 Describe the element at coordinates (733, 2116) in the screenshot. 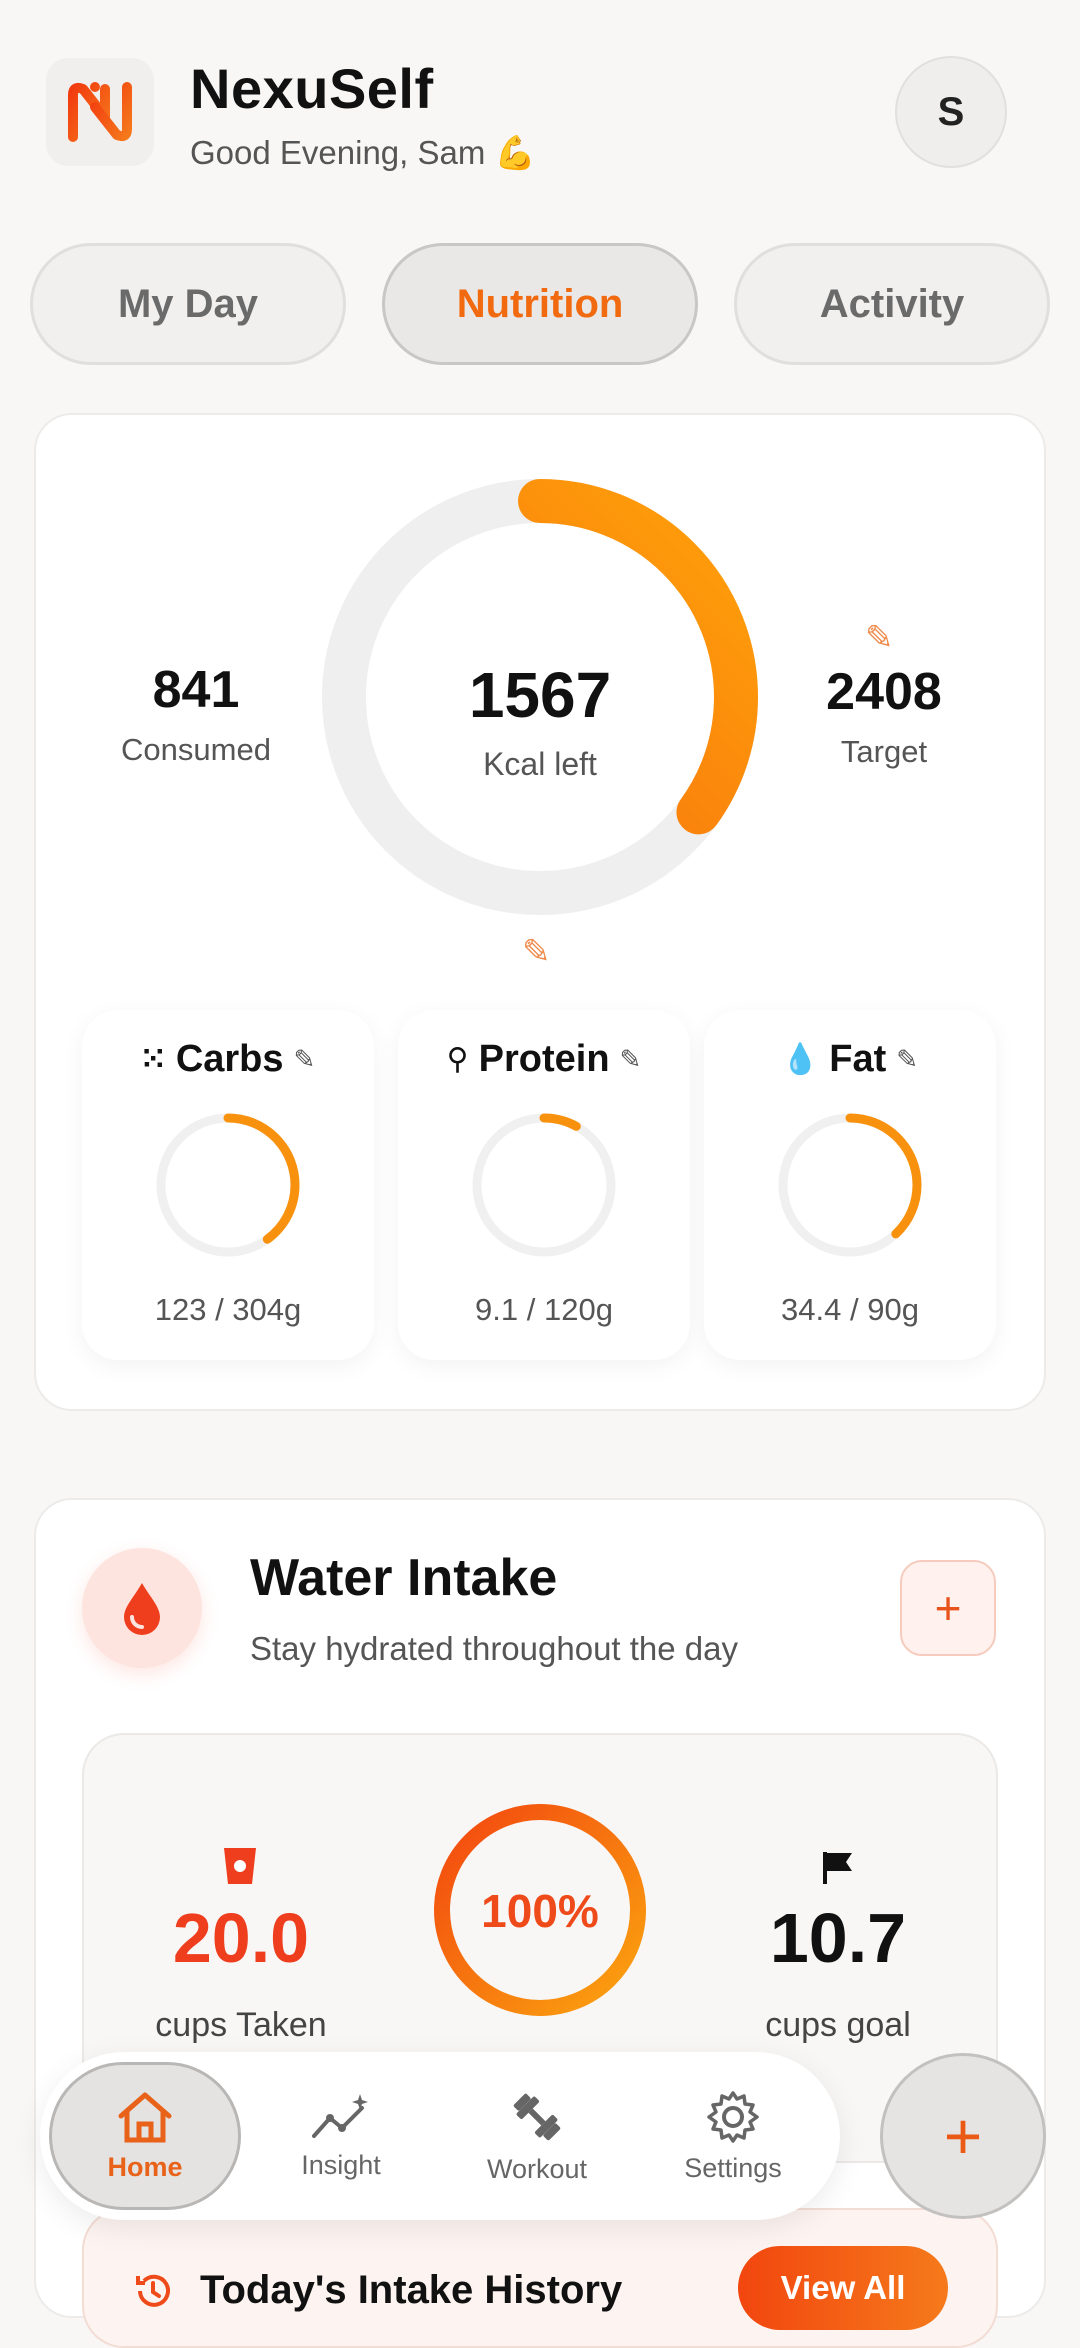

I see `gear-icon` at that location.